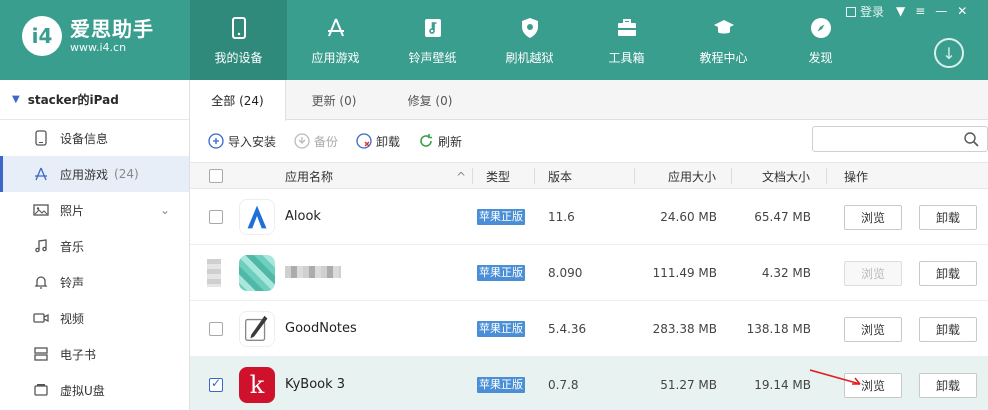  I want to click on nav-apps-games: 应用游戏, so click(335, 40).